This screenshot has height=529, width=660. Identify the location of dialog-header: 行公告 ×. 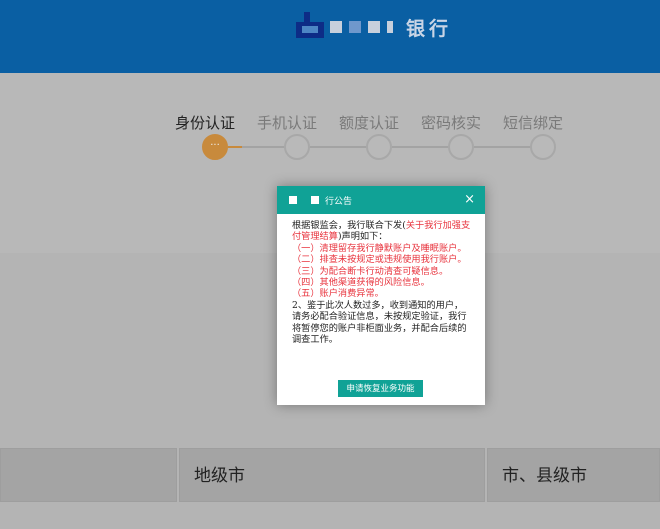
(381, 200).